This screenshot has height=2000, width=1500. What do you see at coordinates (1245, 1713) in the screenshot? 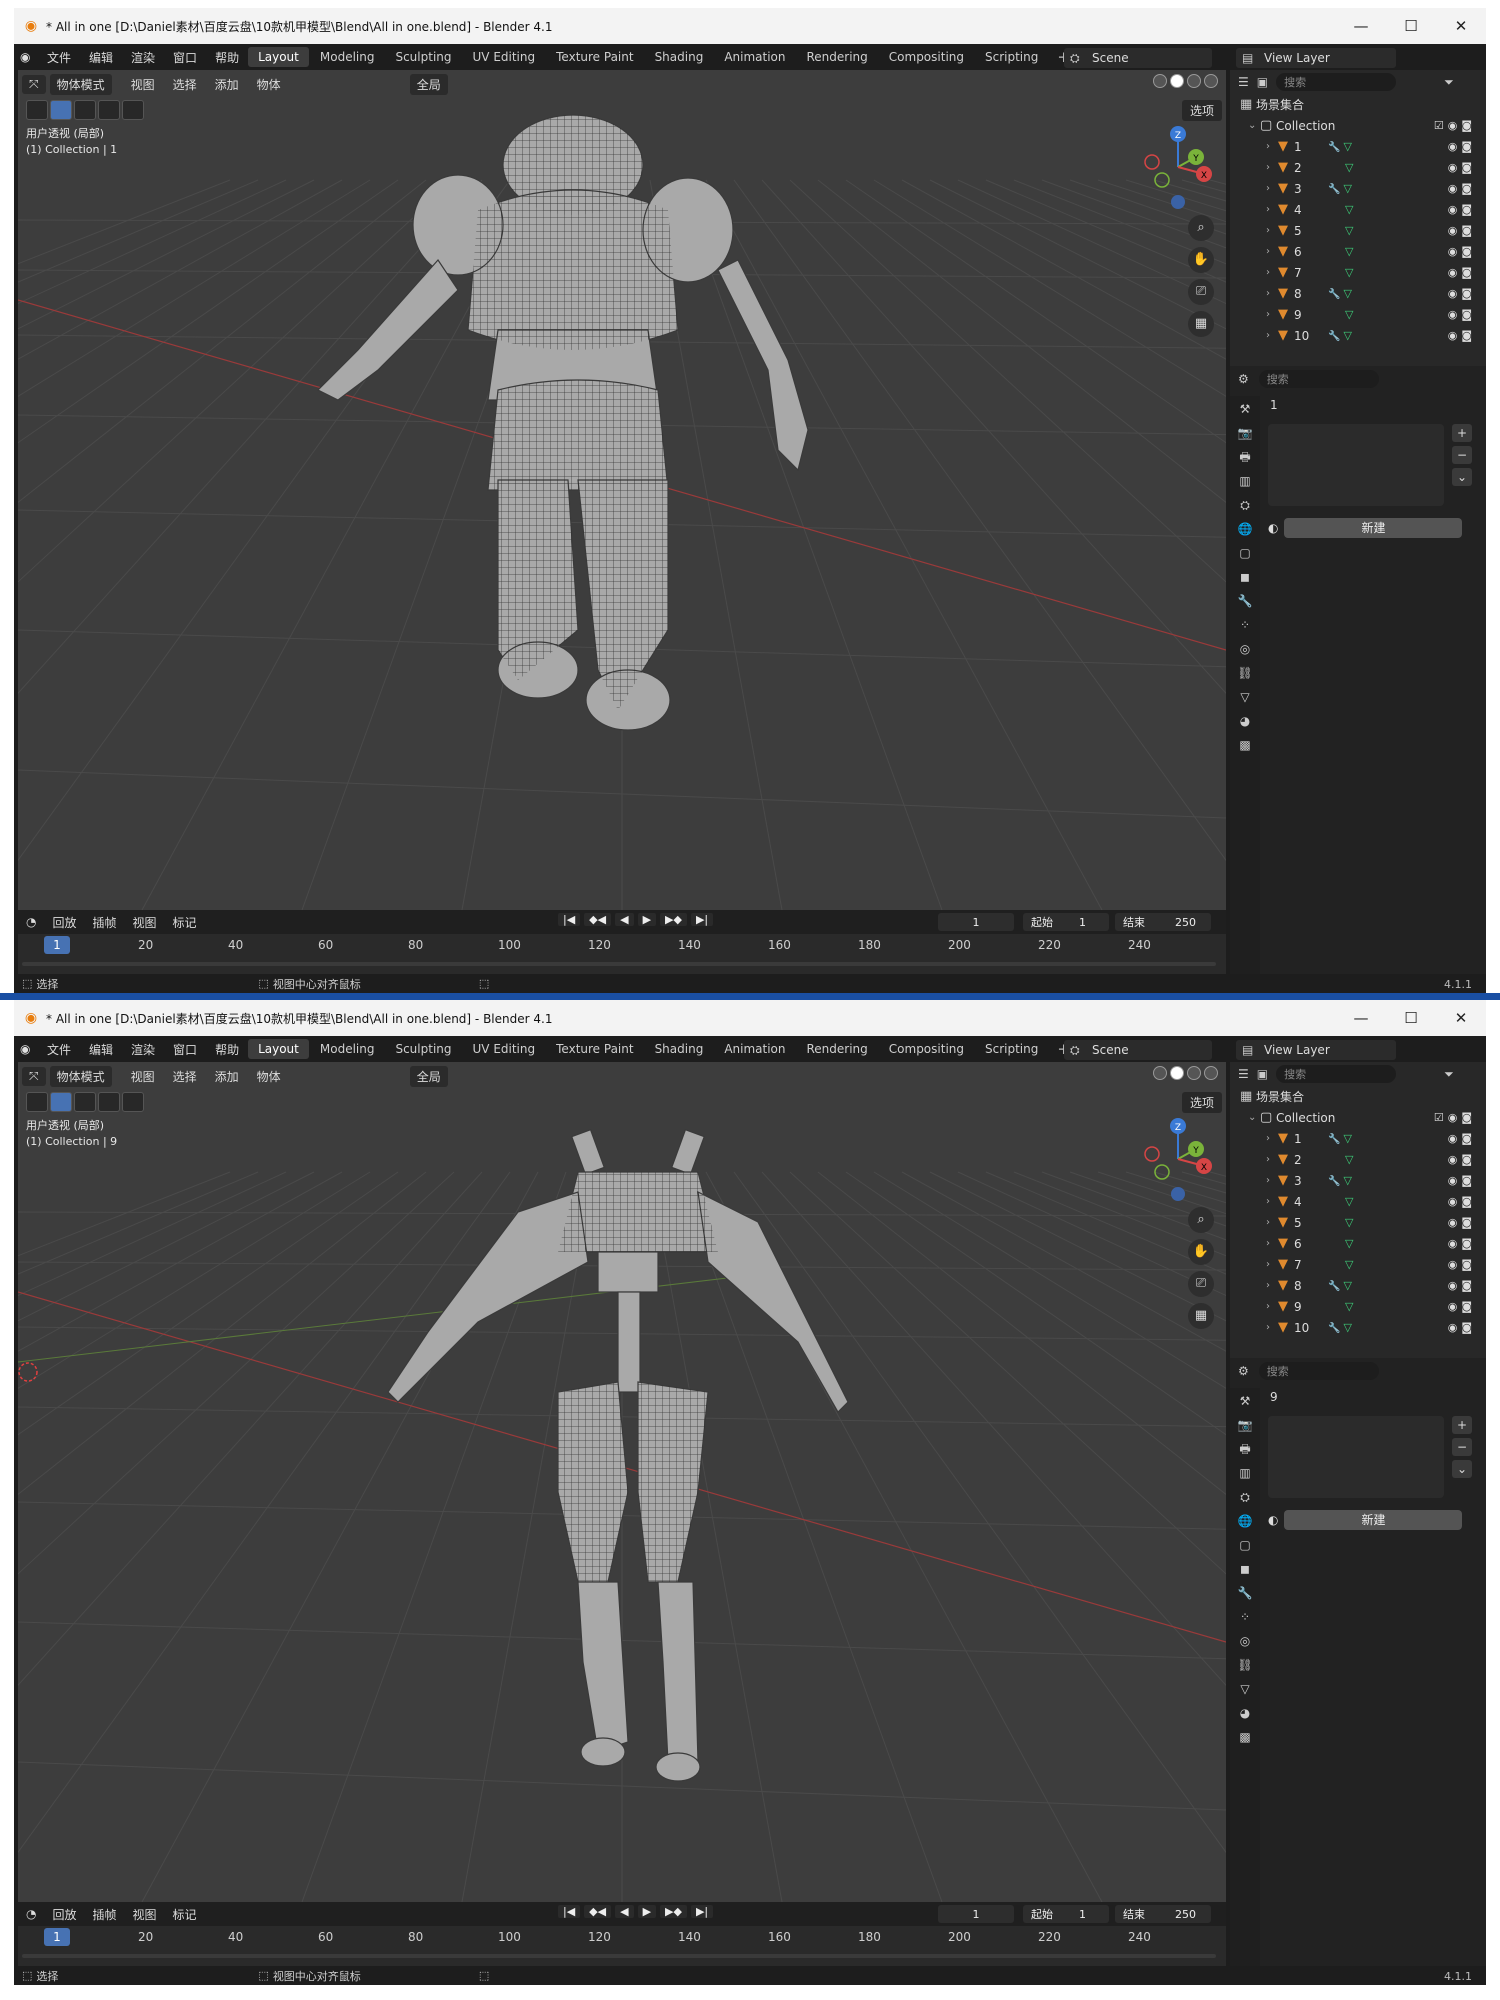
I see `material-icon: ◕` at bounding box center [1245, 1713].